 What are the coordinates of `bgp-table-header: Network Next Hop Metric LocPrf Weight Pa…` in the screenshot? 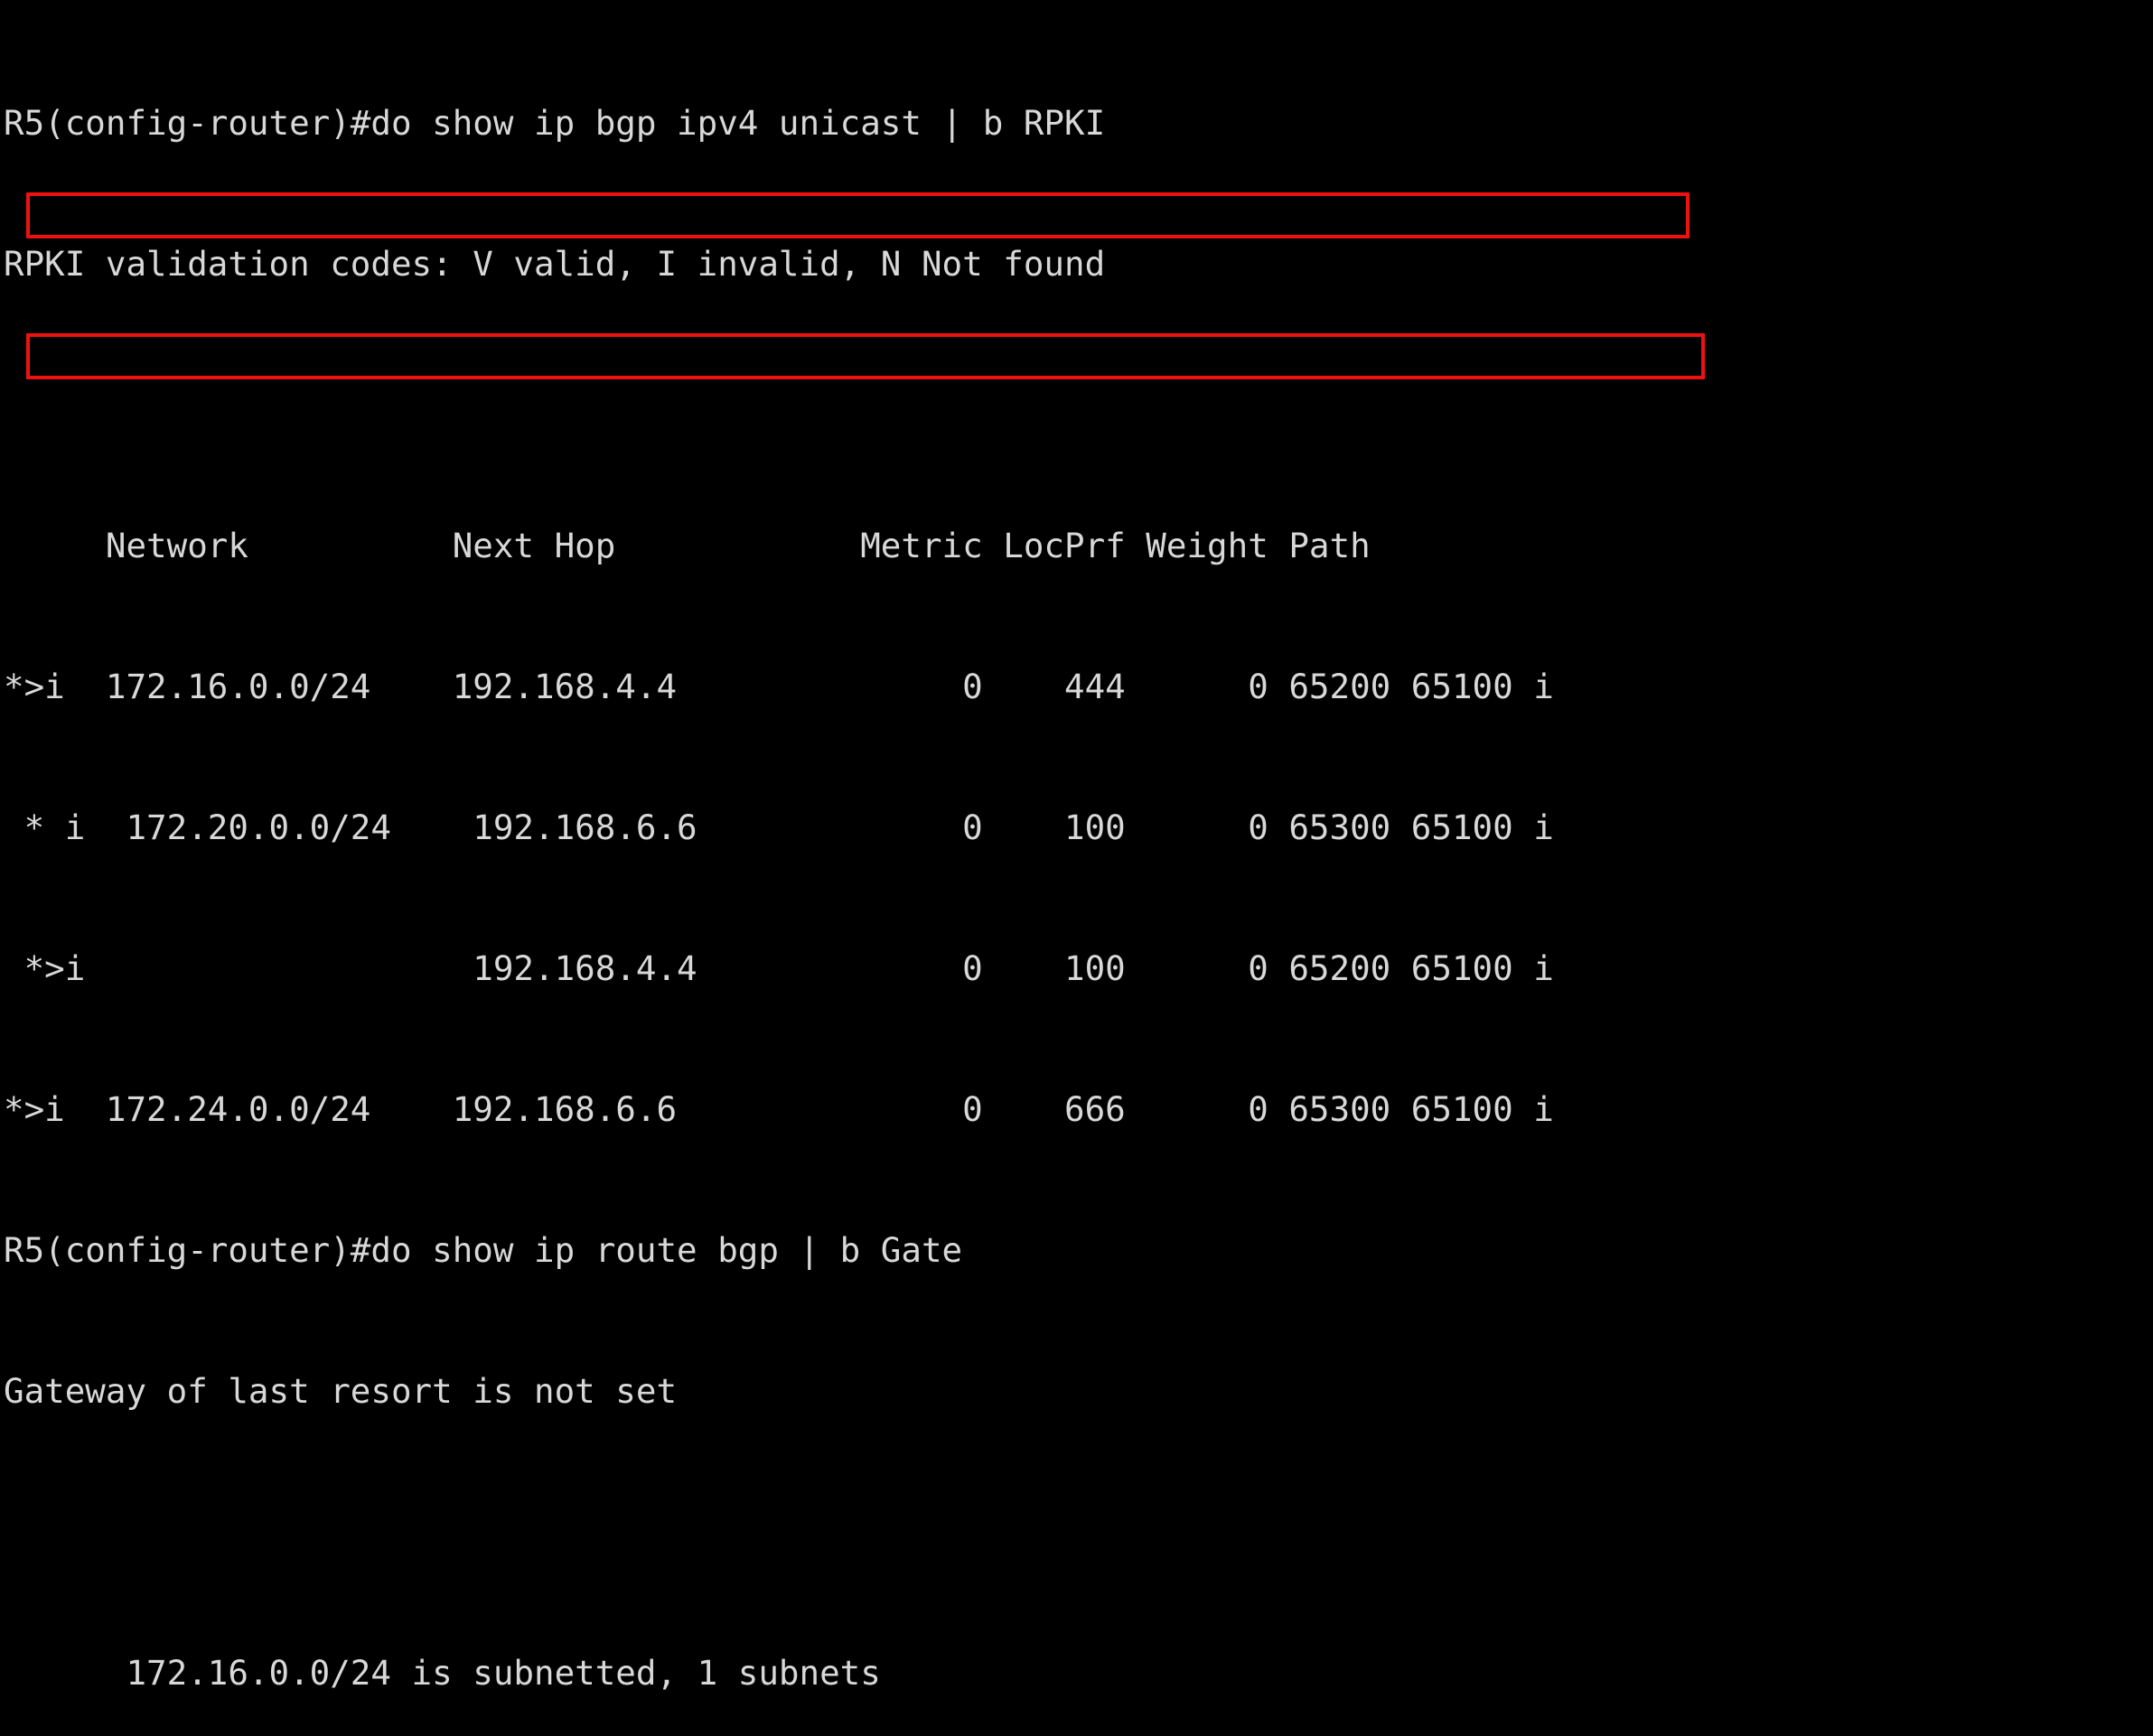 It's located at (687, 545).